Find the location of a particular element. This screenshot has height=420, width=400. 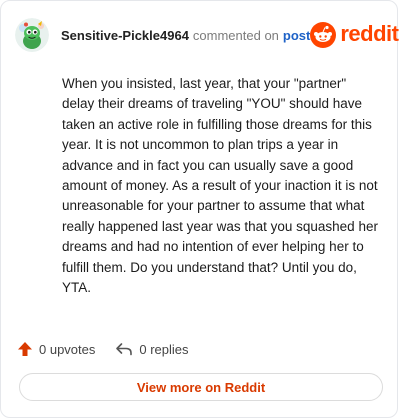

comment-actions: 0 upvotes 0 replies is located at coordinates (103, 349).